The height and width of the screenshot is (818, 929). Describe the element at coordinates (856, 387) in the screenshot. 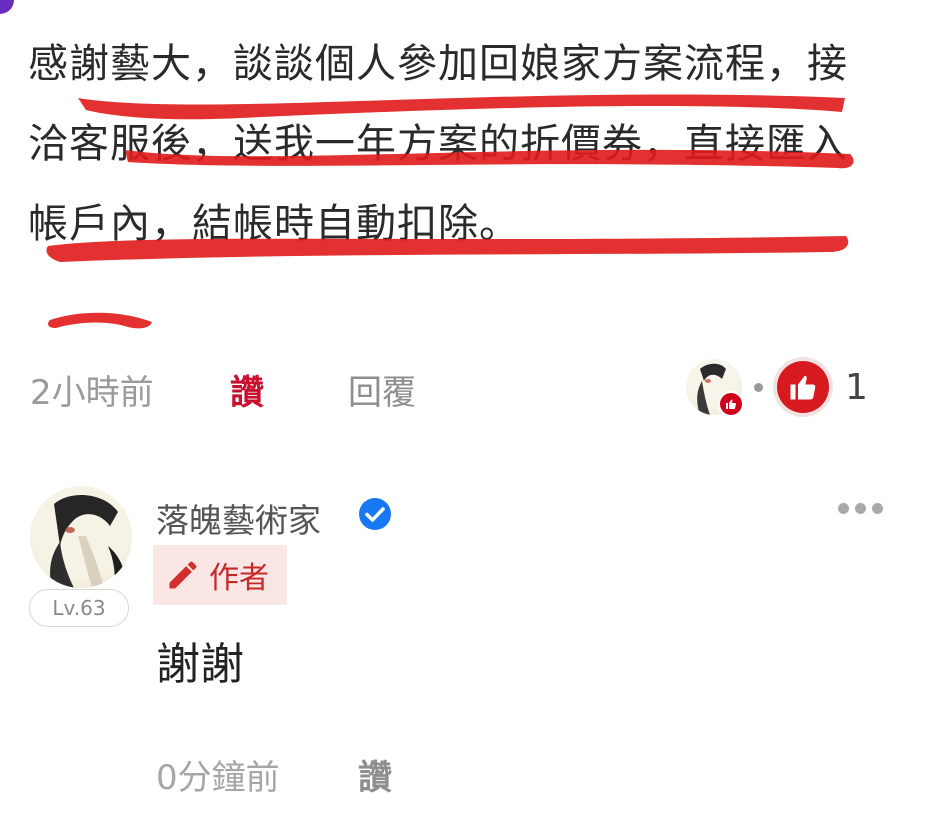

I see `reaction-count: 1` at that location.